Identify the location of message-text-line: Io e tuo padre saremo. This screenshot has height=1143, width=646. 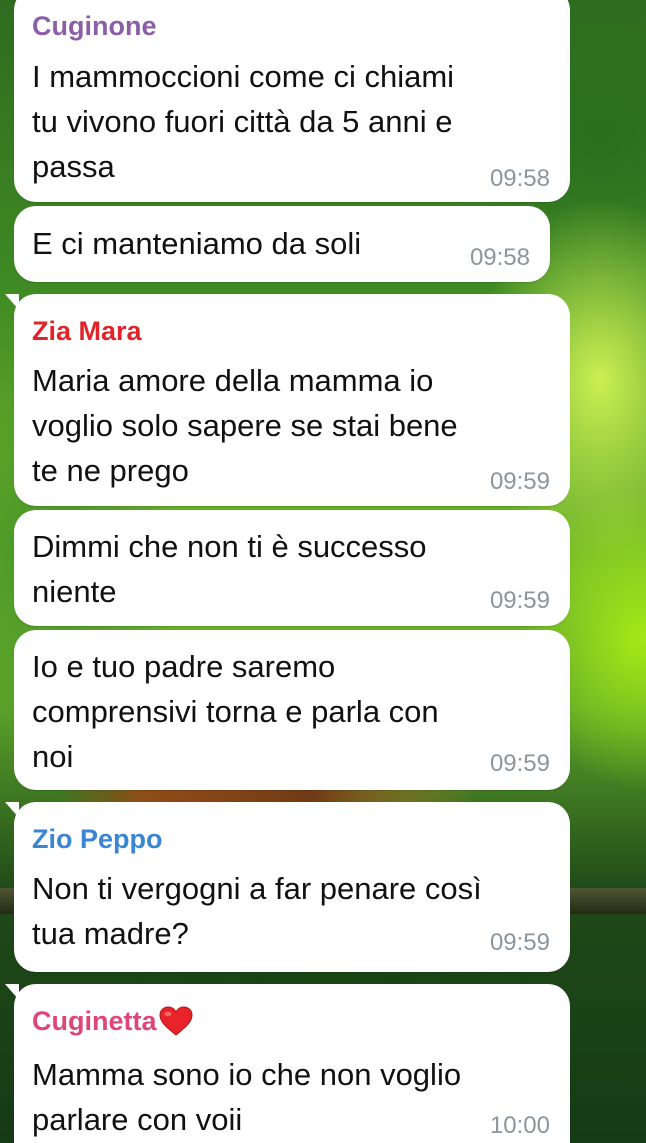
(184, 666).